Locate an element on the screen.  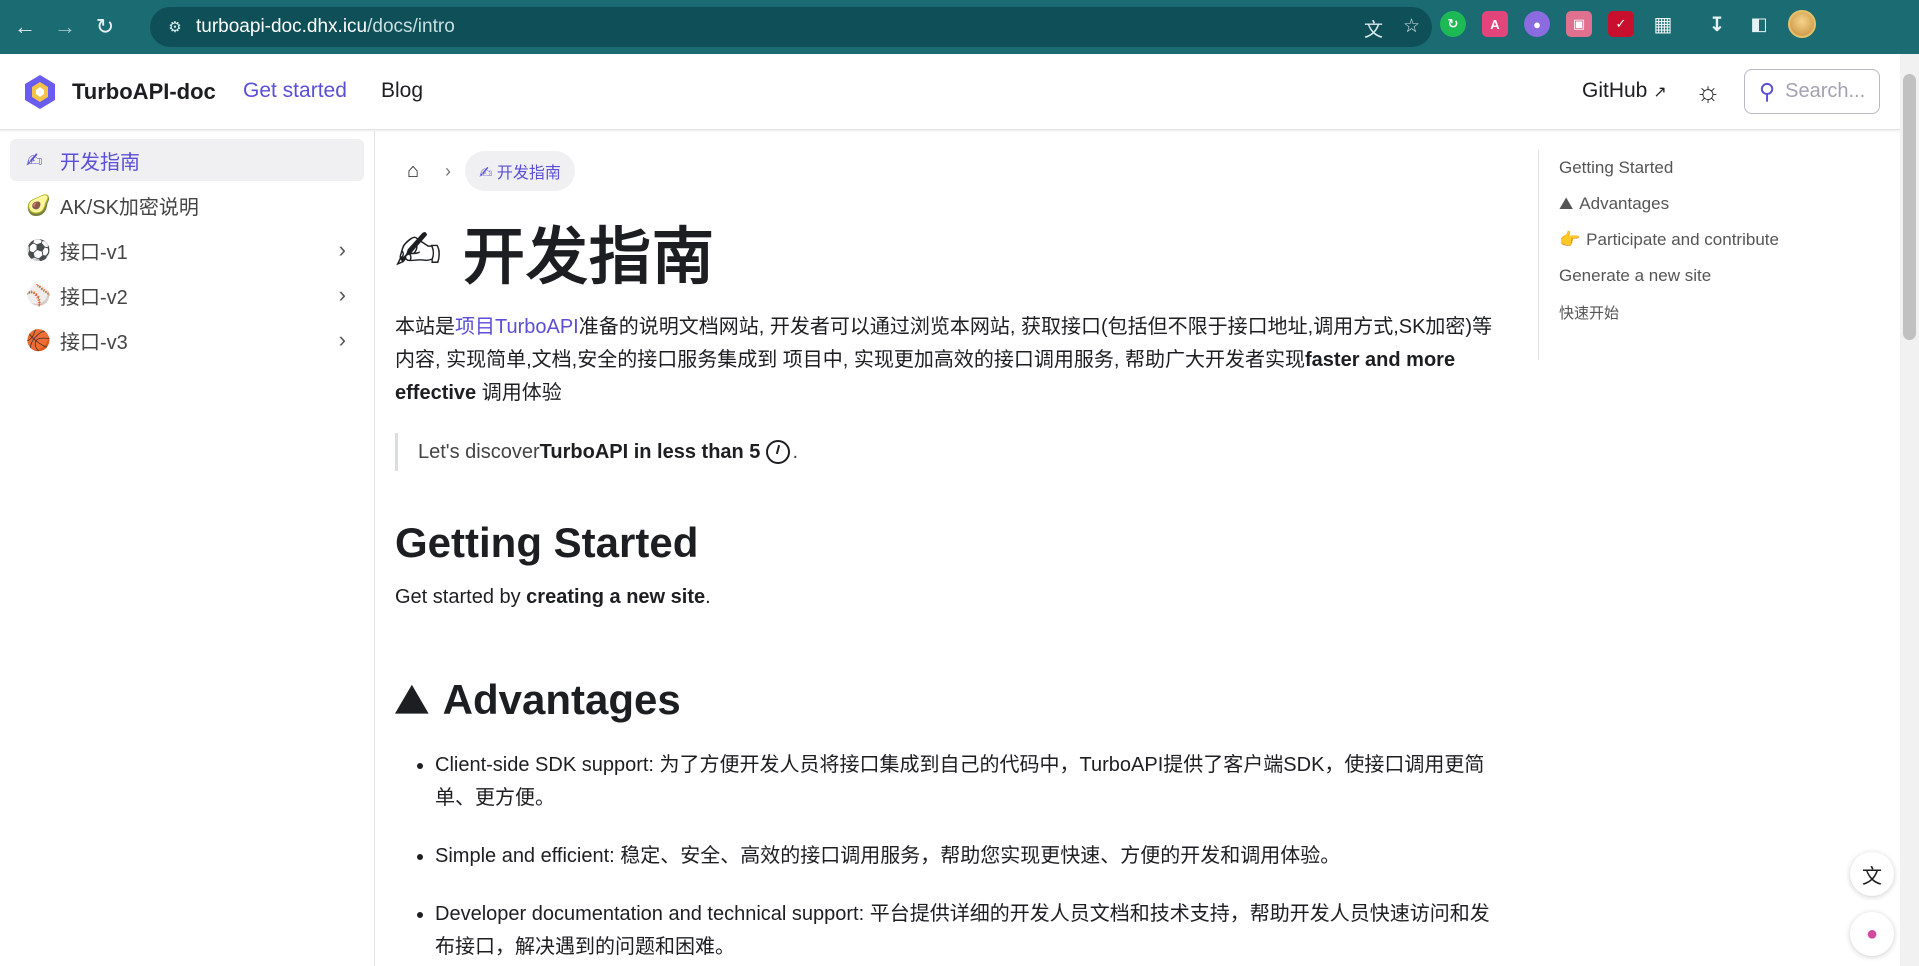
translate-icon: 文 is located at coordinates (1373, 28).